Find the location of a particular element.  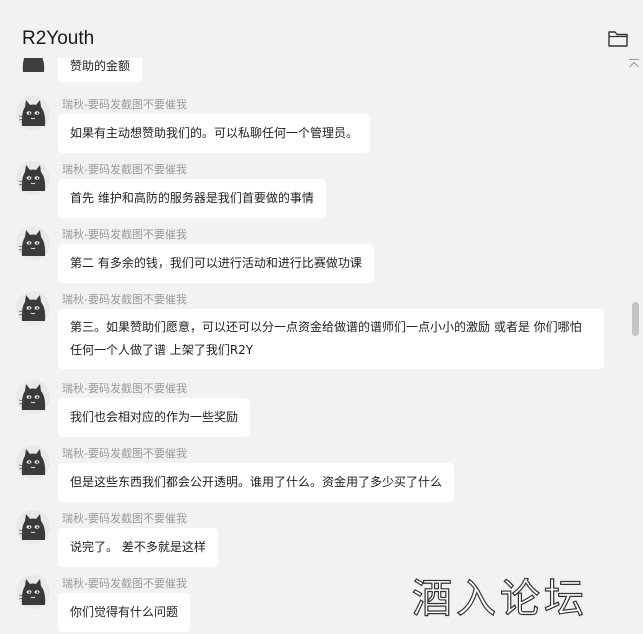

message-bubble: 如果有主动想赞助我们的。可以私聊任何一个管理员。 is located at coordinates (214, 133).